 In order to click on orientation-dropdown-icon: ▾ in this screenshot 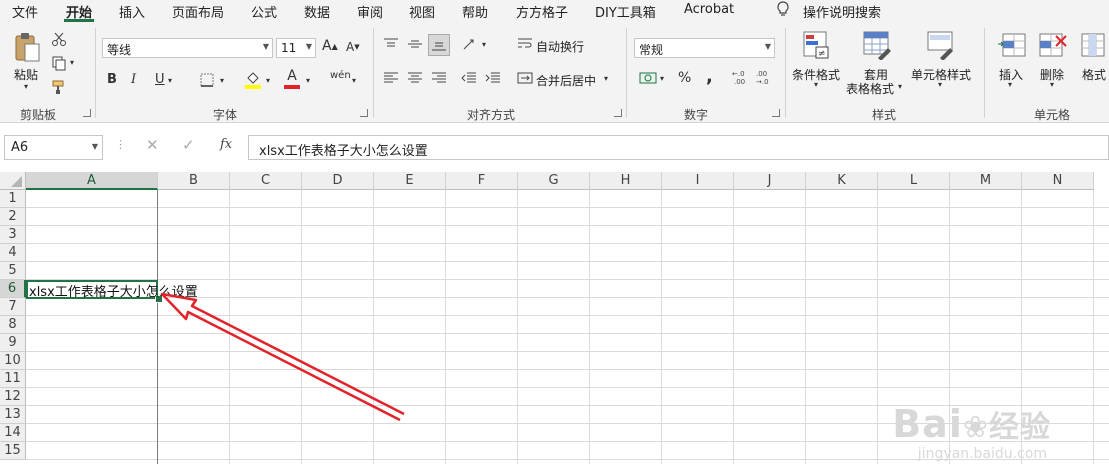, I will do `click(484, 44)`.